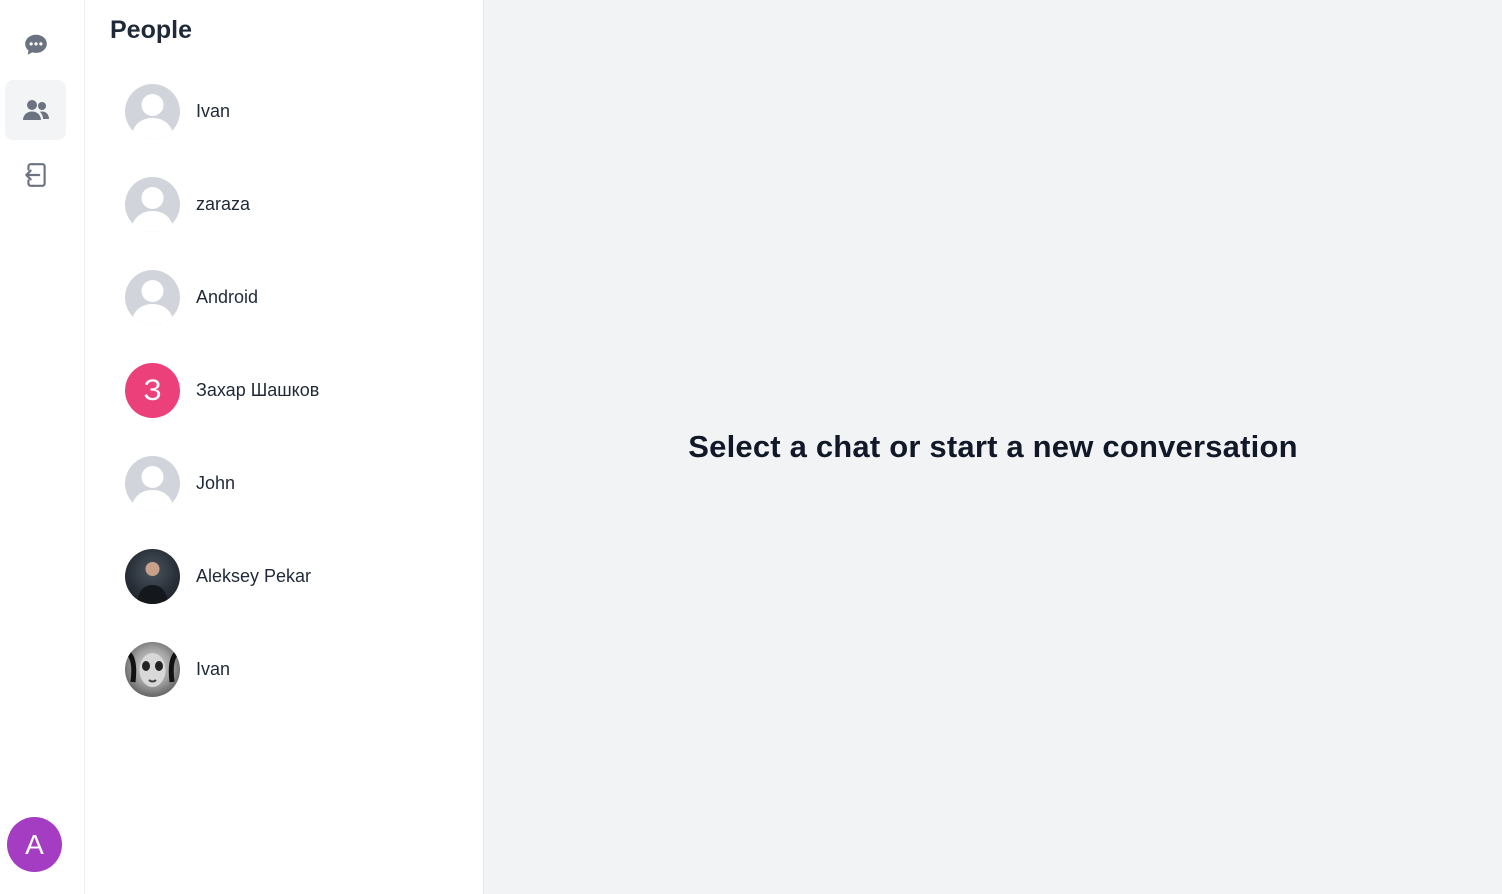 Image resolution: width=1502 pixels, height=894 pixels. I want to click on person-name: Aleksey Pekar, so click(254, 576).